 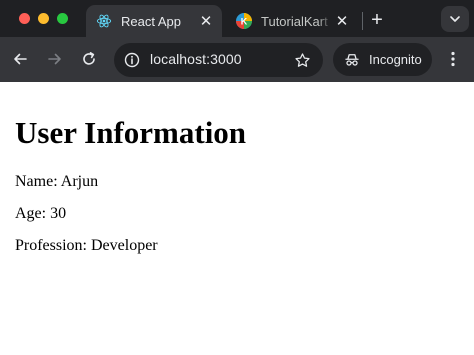 I want to click on arrow-right-icon, so click(x=54, y=59).